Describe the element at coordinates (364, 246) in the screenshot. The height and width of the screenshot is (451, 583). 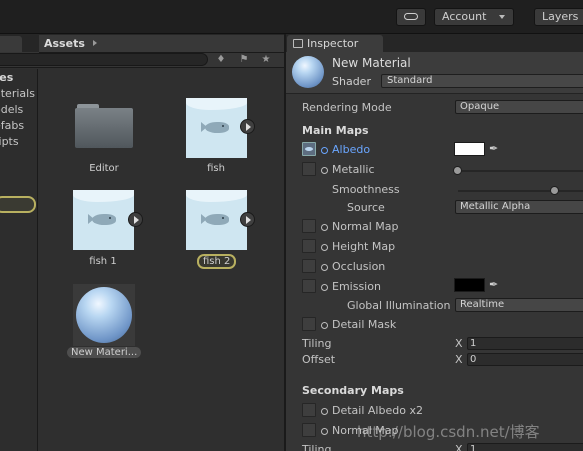
I see `height-map-label: Height Map` at that location.